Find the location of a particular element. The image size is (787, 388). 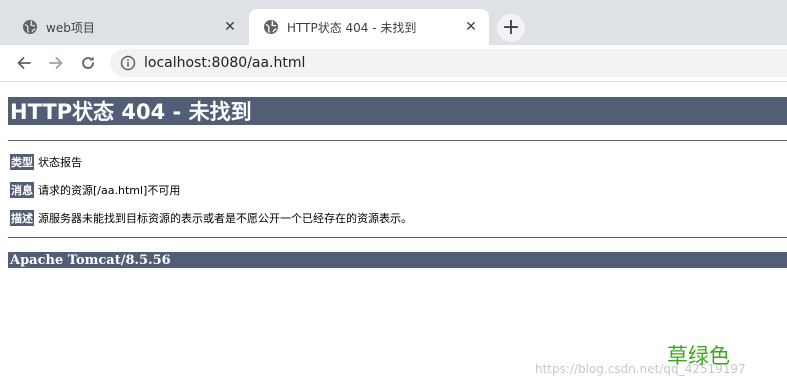

detail-row-message: 消息 请求的资源[/aa.html]不可用 is located at coordinates (95, 190).